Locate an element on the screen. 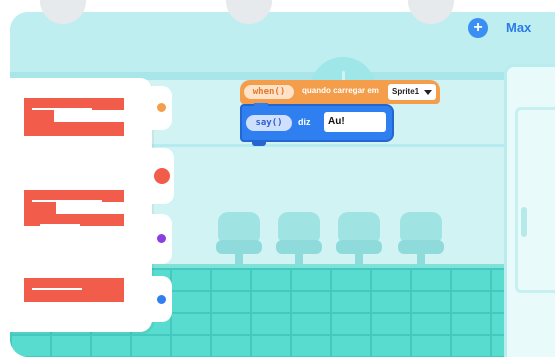 The width and height of the screenshot is (555, 357). say-block-text: diz is located at coordinates (304, 122).